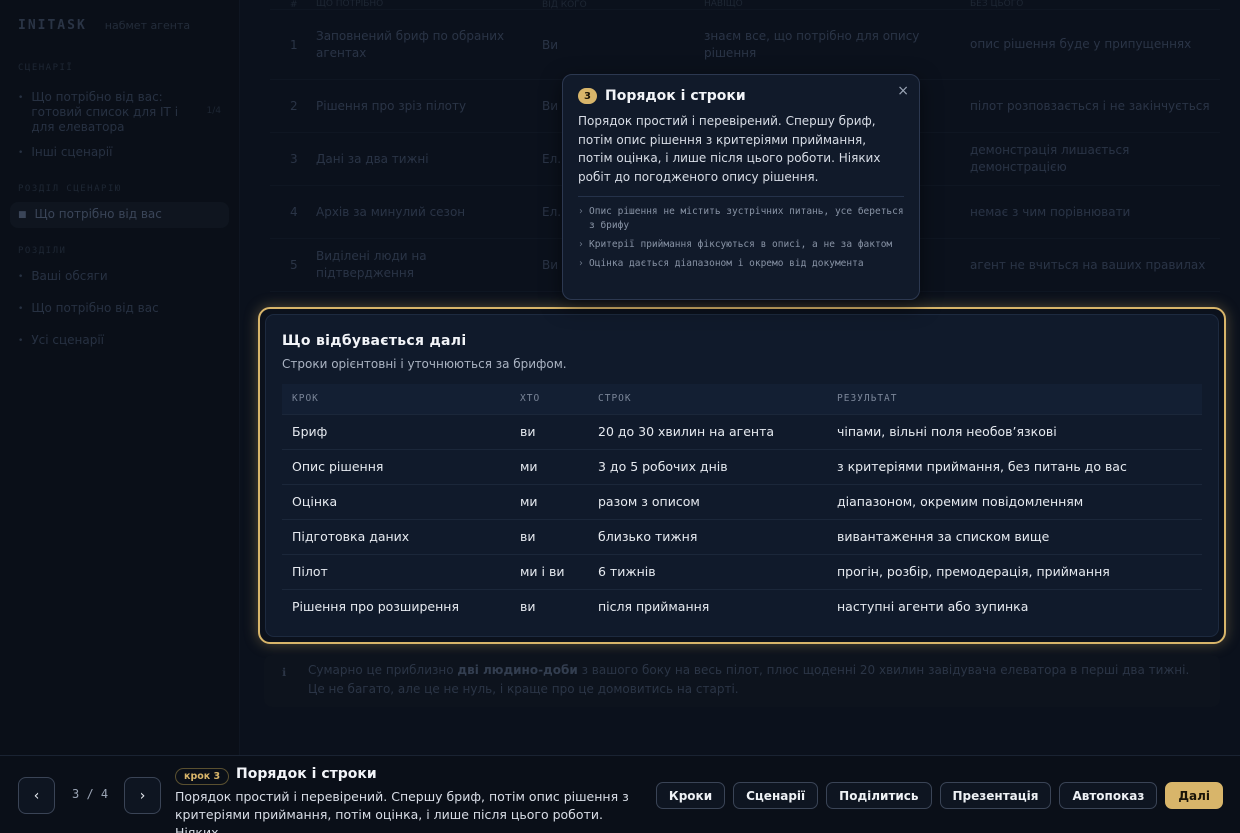 This screenshot has width=1240, height=833. Describe the element at coordinates (306, 774) in the screenshot. I see `step-title: Порядок і строки` at that location.